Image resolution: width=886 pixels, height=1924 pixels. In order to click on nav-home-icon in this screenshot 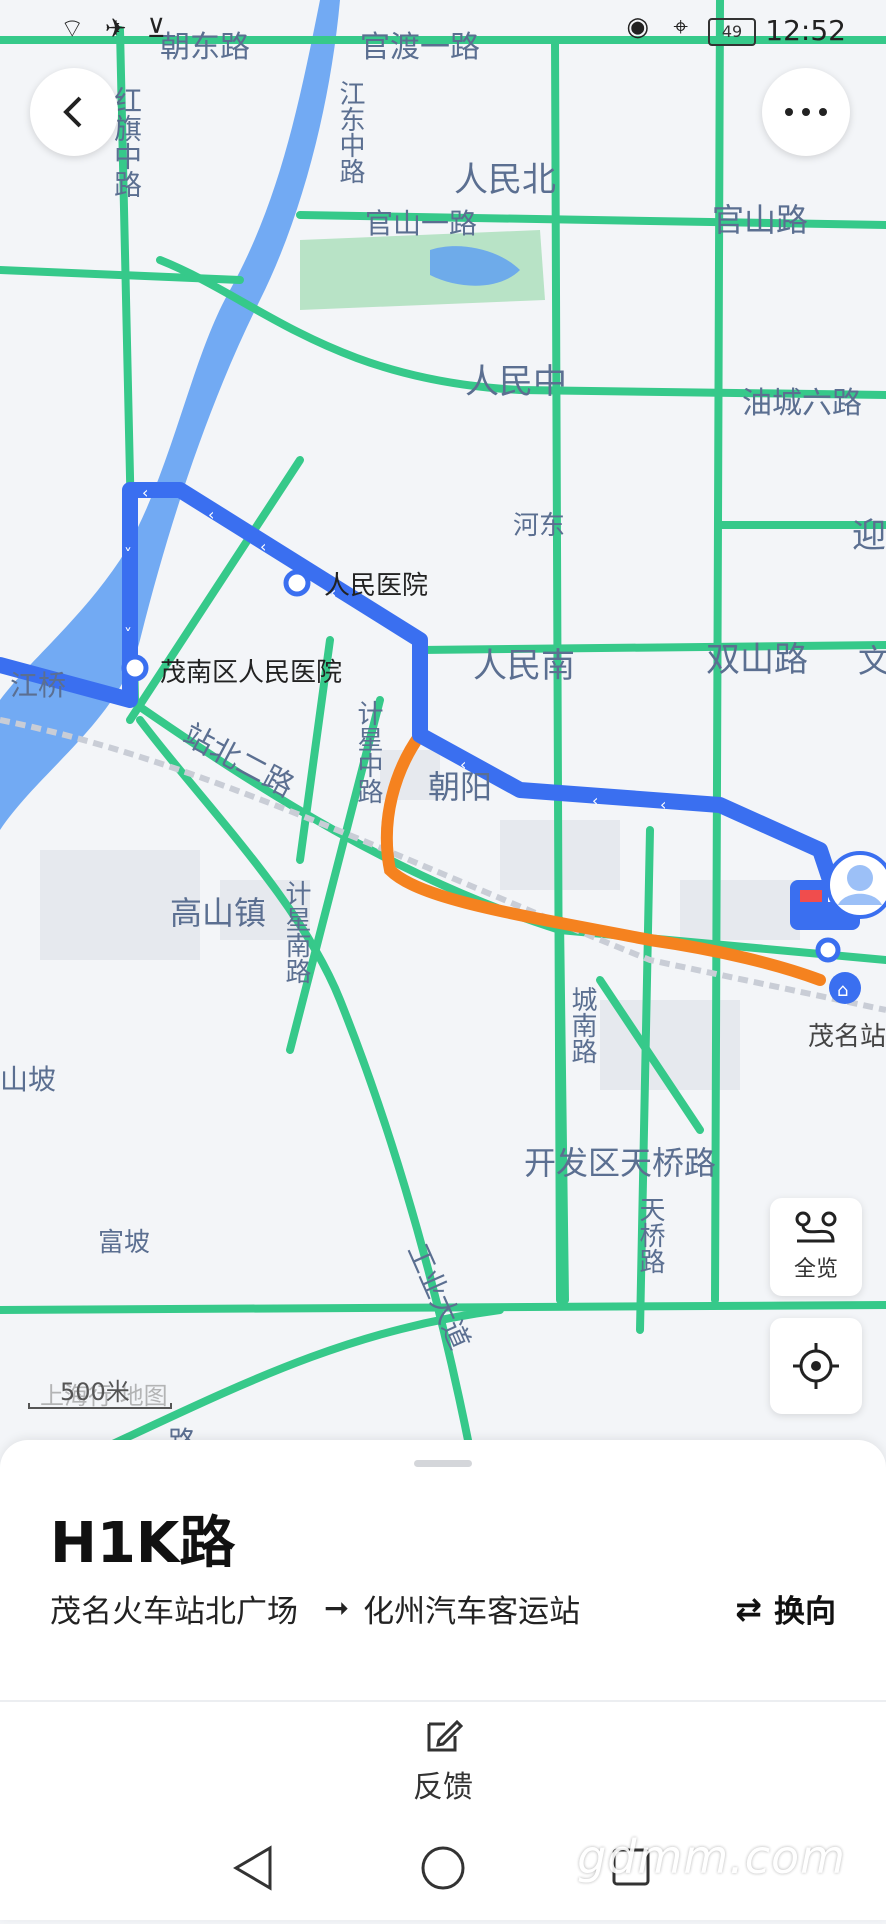, I will do `click(443, 1868)`.